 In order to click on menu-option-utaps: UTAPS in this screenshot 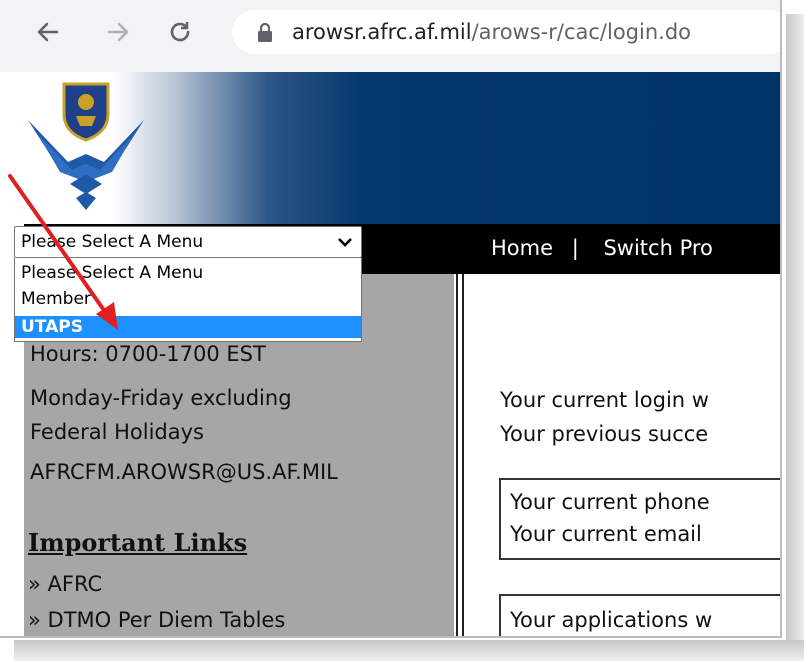, I will do `click(188, 327)`.